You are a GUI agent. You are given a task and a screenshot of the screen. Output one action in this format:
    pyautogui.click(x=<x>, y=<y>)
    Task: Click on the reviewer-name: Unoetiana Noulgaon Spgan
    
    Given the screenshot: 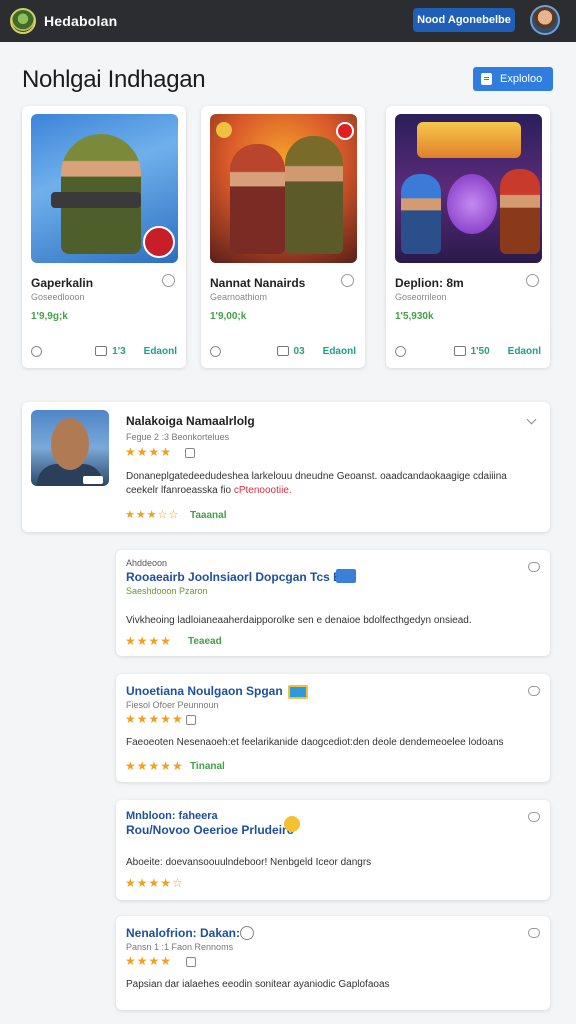 What is the action you would take?
    pyautogui.click(x=204, y=691)
    